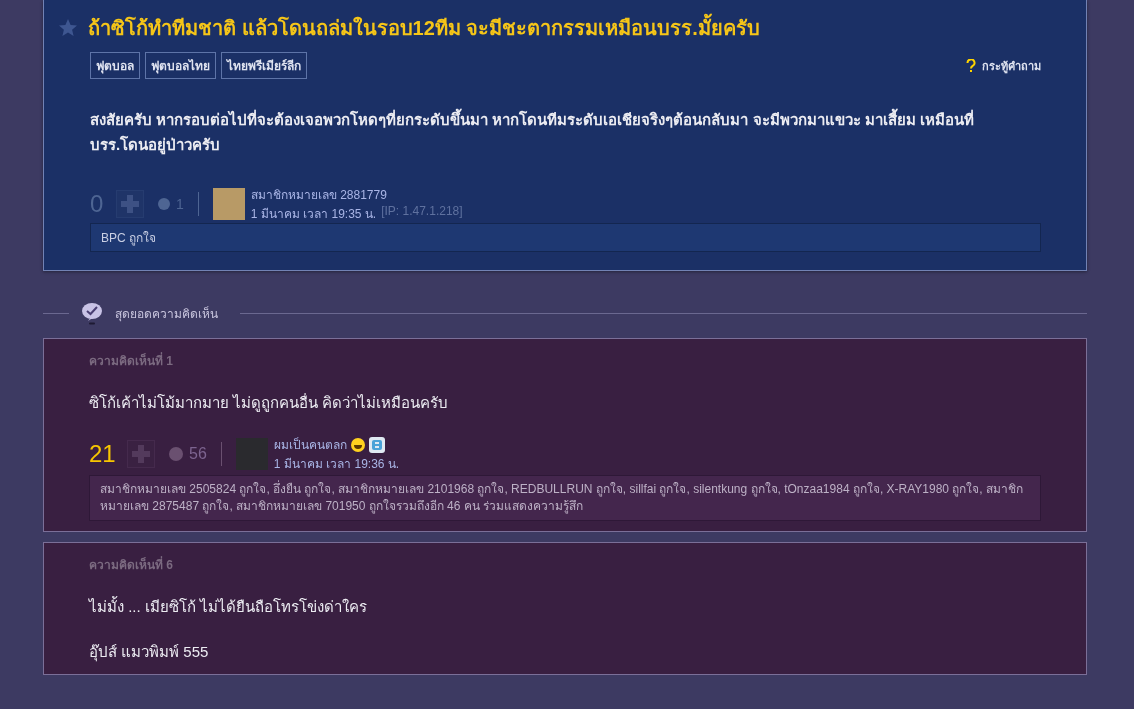  What do you see at coordinates (68, 28) in the screenshot?
I see `star-icon` at bounding box center [68, 28].